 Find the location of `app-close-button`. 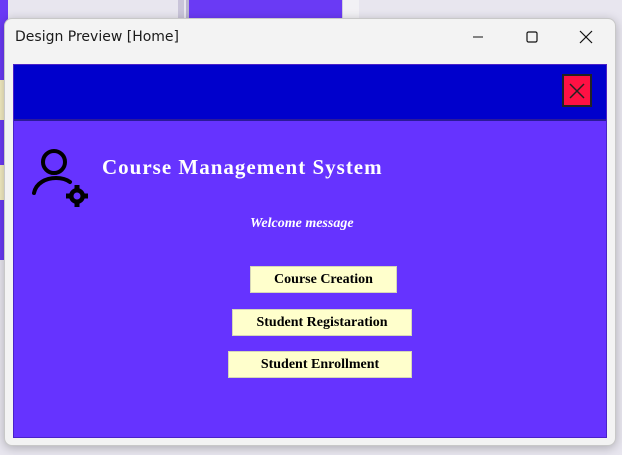

app-close-button is located at coordinates (577, 90).